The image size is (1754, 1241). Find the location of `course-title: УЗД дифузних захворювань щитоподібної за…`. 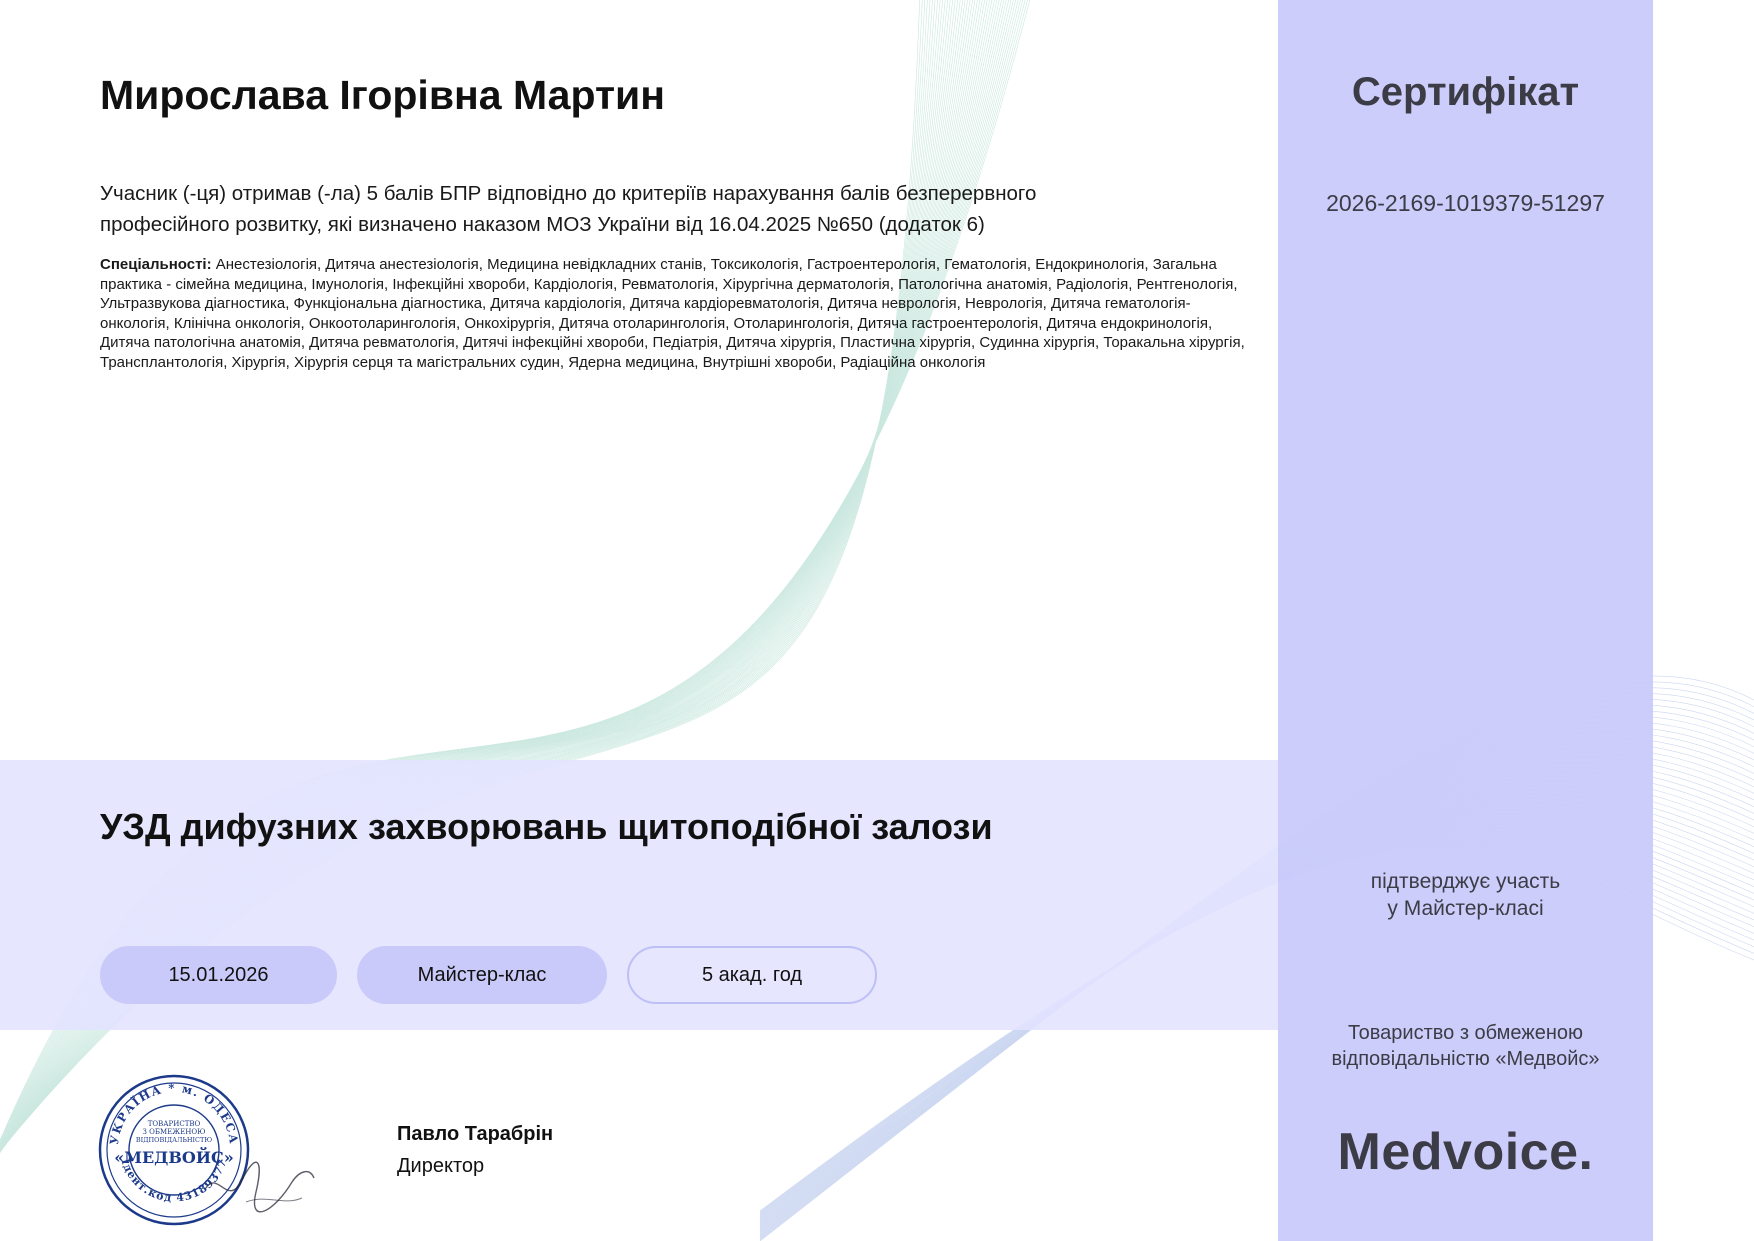

course-title: УЗД дифузних захворювань щитоподібної за… is located at coordinates (546, 826).